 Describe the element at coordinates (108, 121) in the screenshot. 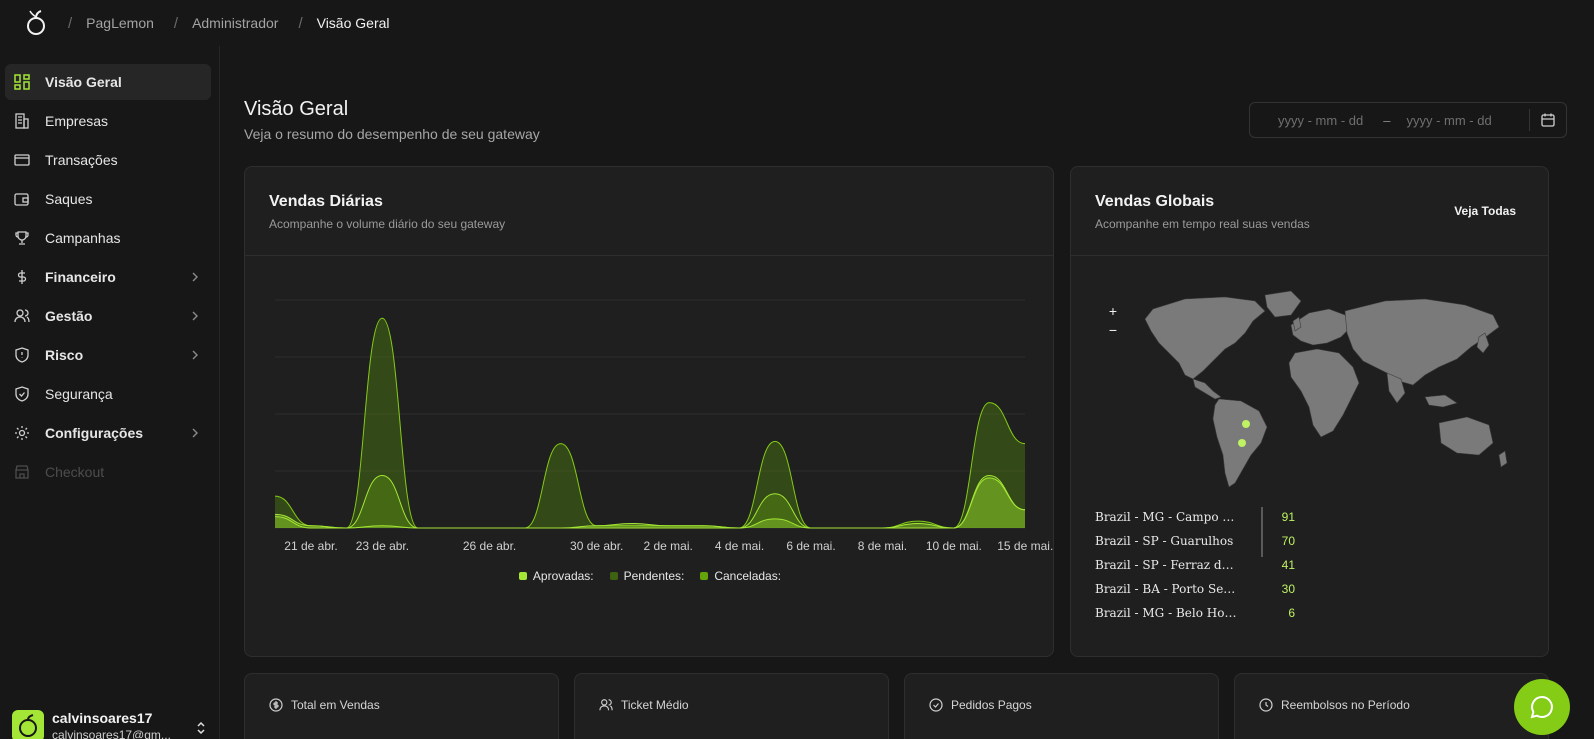

I see `sidebar-item-empresas: Empresas` at that location.